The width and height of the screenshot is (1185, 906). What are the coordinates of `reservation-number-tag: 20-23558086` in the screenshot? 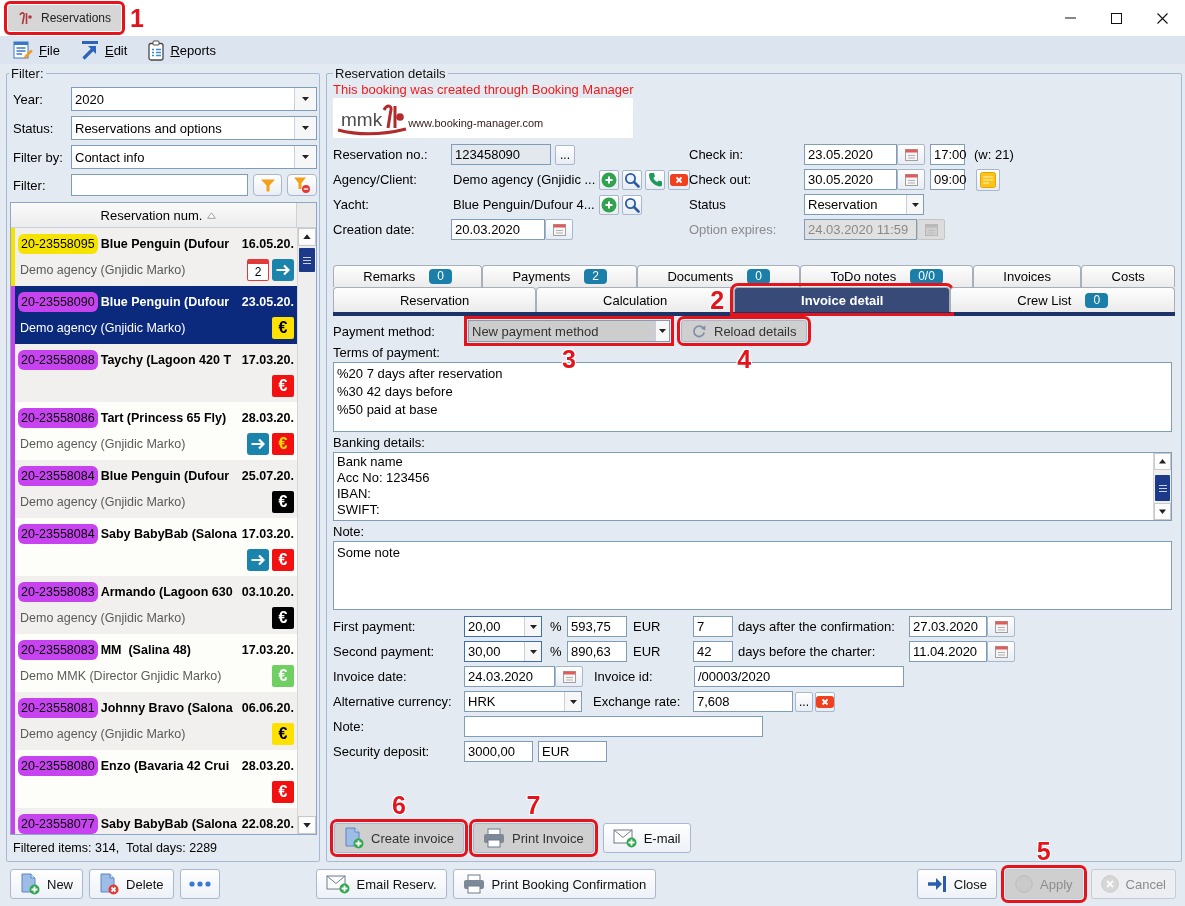 It's located at (58, 418).